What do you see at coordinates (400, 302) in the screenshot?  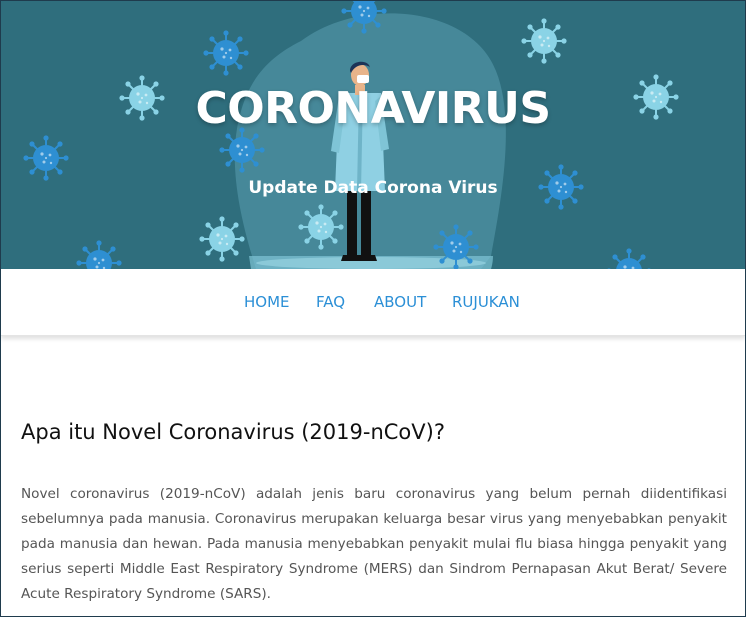 I see `nav-link-about: ABOUT` at bounding box center [400, 302].